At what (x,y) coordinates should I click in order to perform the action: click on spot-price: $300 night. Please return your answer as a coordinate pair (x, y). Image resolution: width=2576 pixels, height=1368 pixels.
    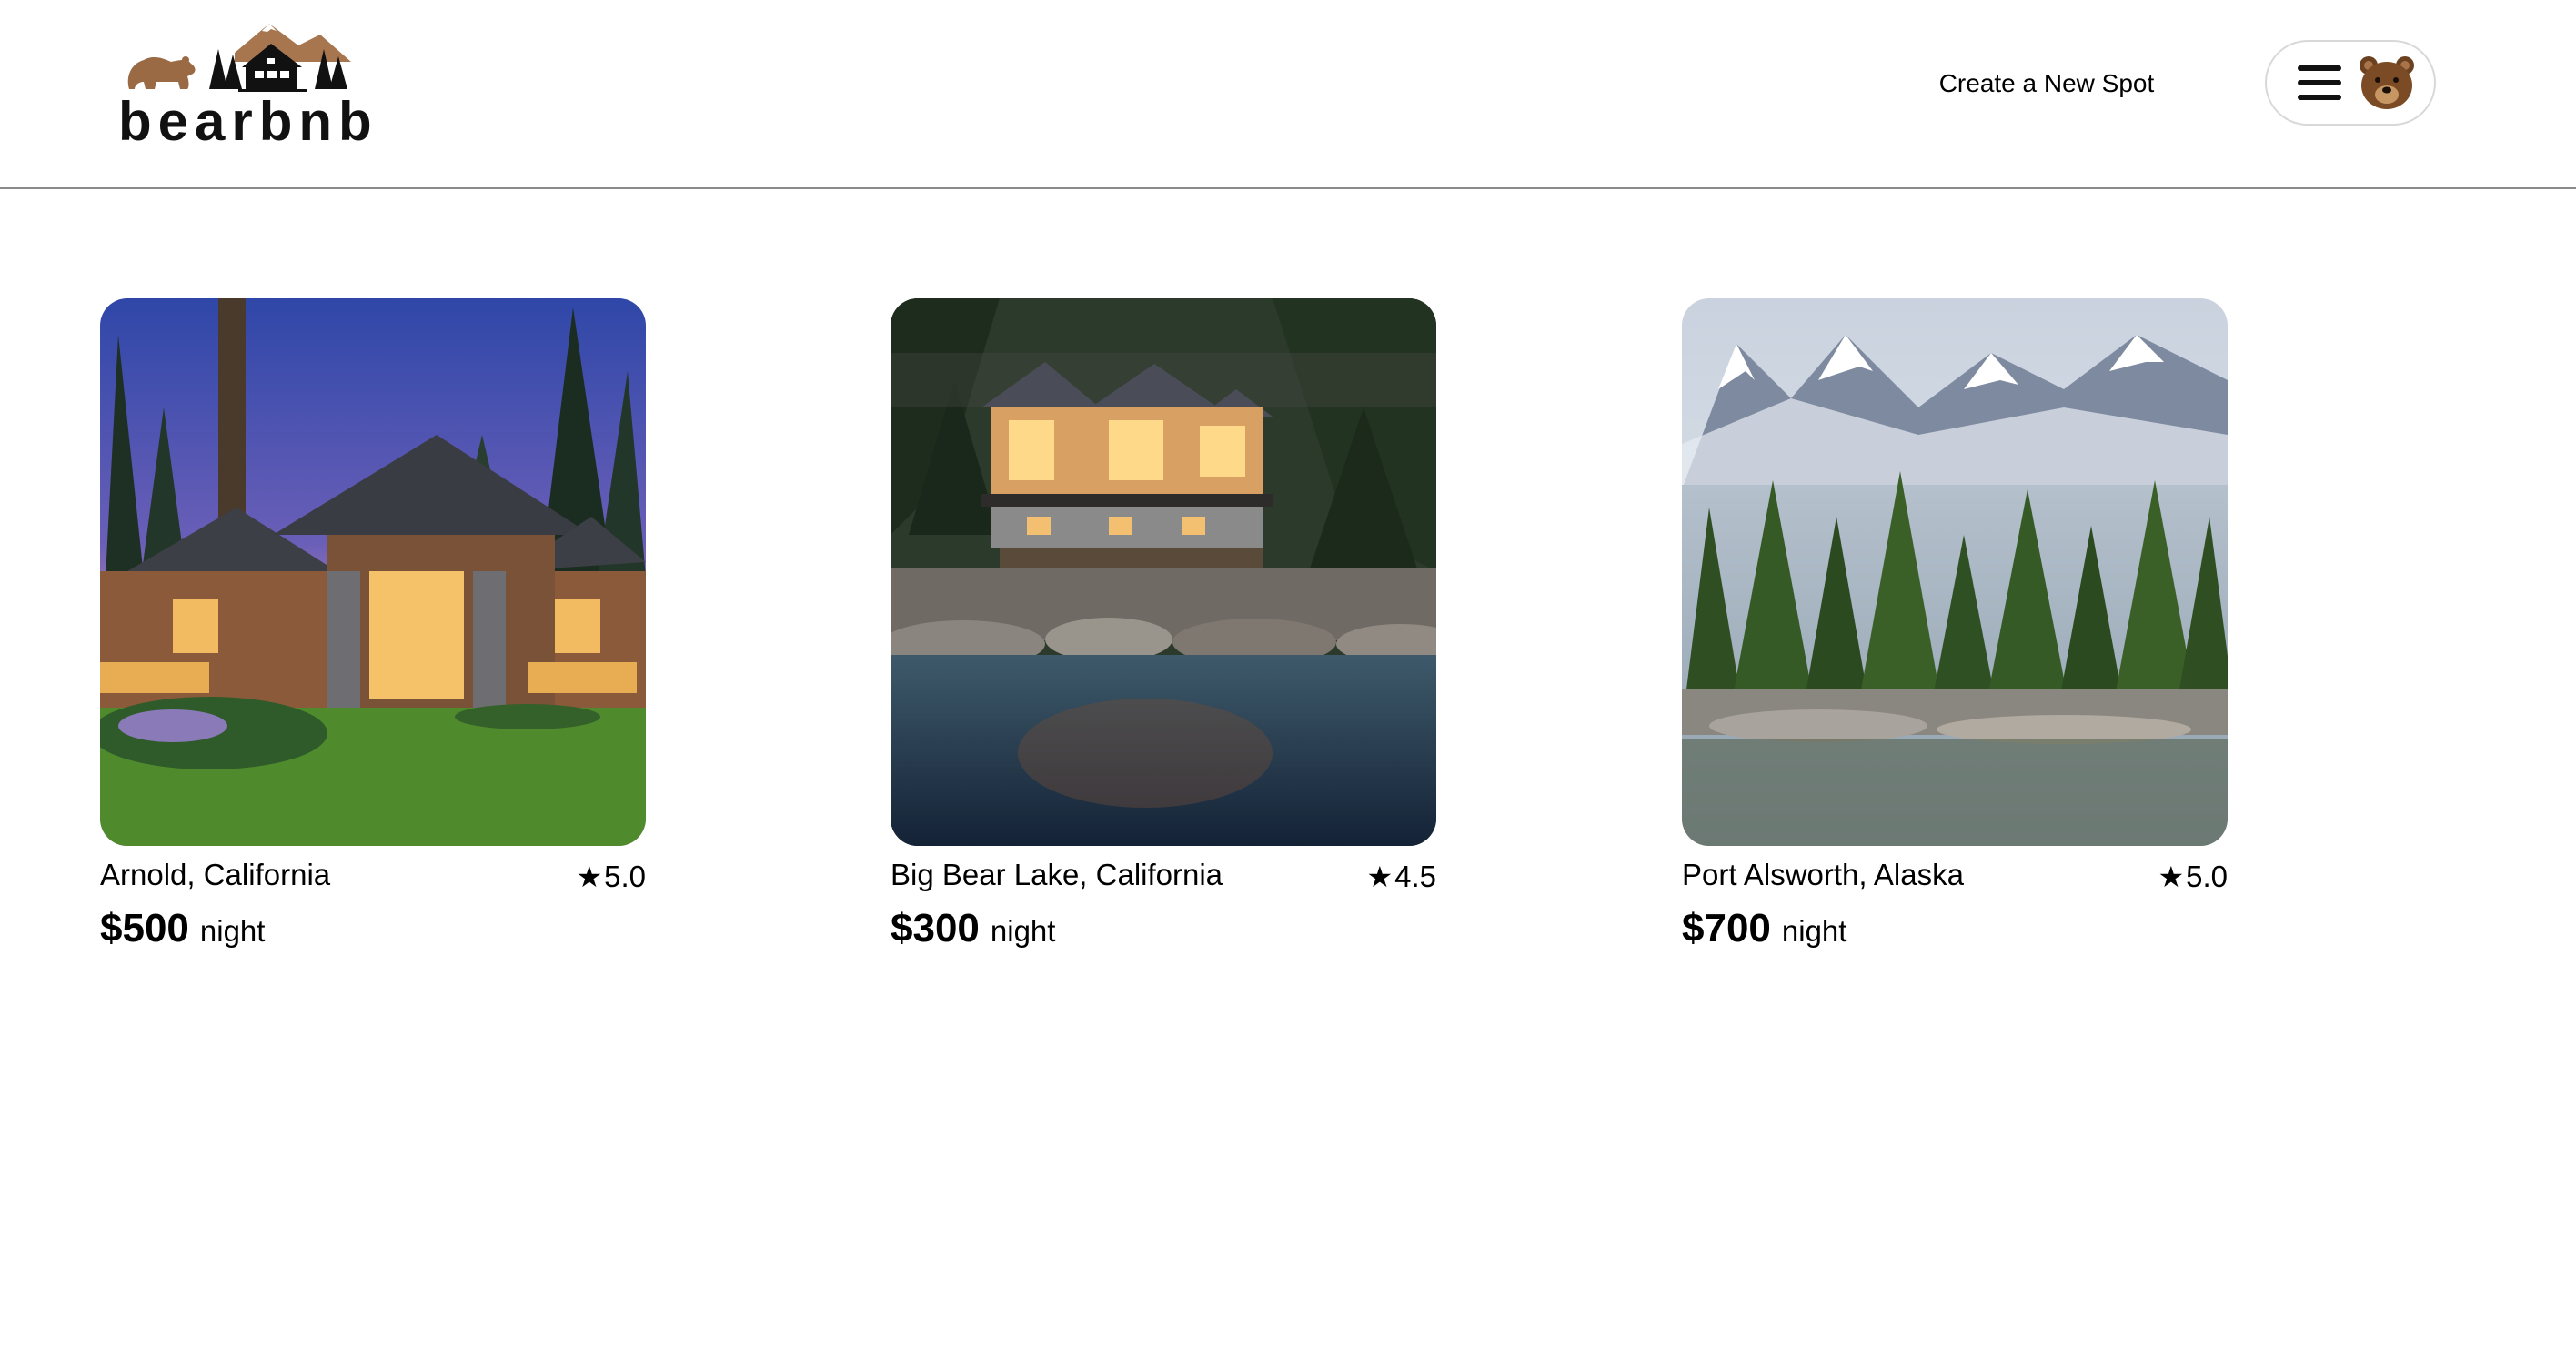
    Looking at the image, I should click on (973, 930).